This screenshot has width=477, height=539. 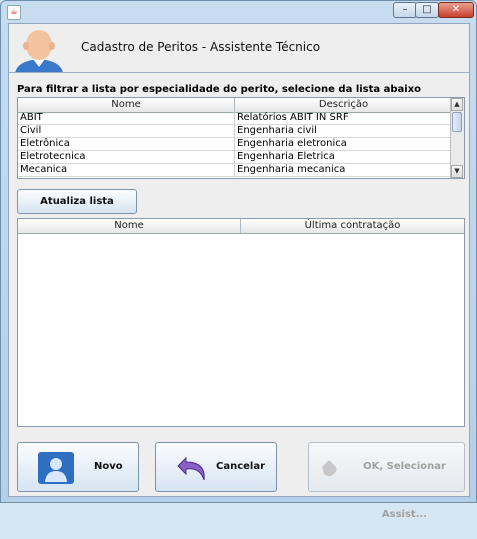 I want to click on cell-descricao: Engenharia Eletrica, so click(x=344, y=157).